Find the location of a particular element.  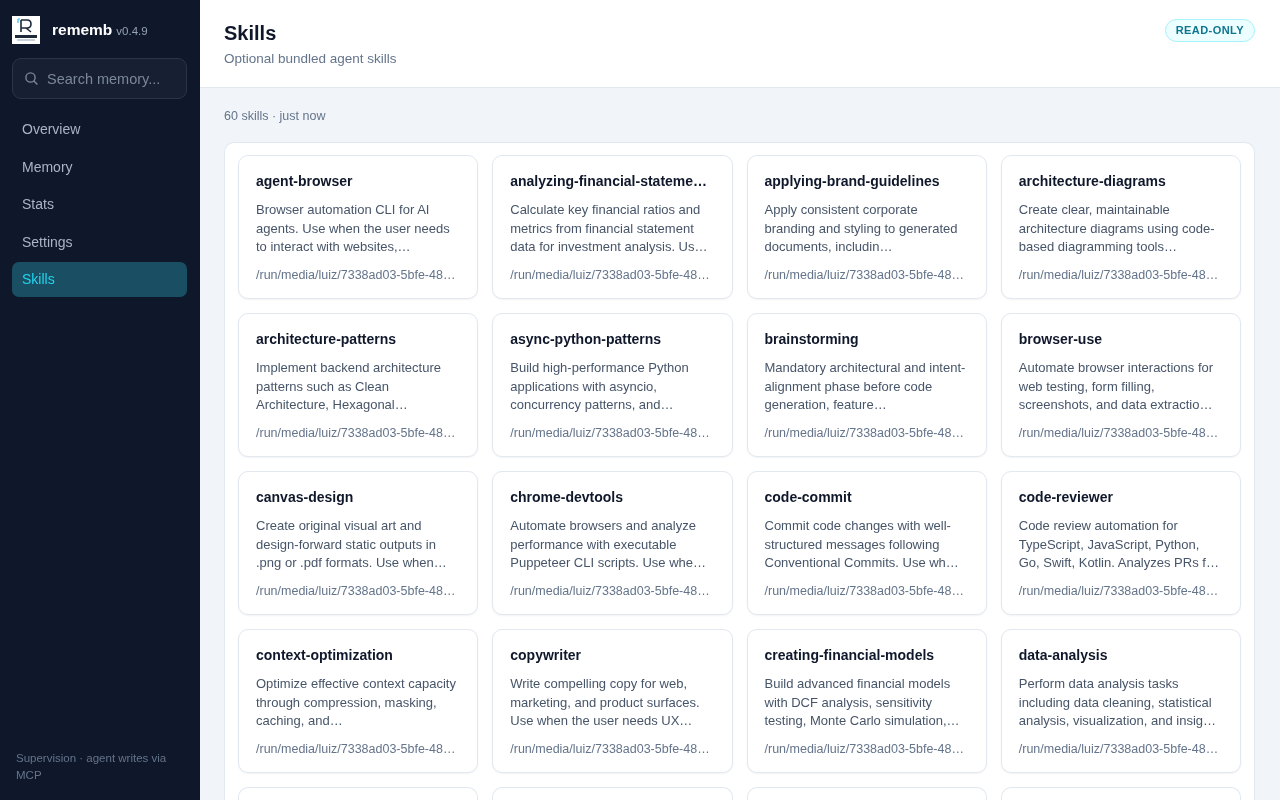

skill-name: async-python-patterns is located at coordinates (586, 339).